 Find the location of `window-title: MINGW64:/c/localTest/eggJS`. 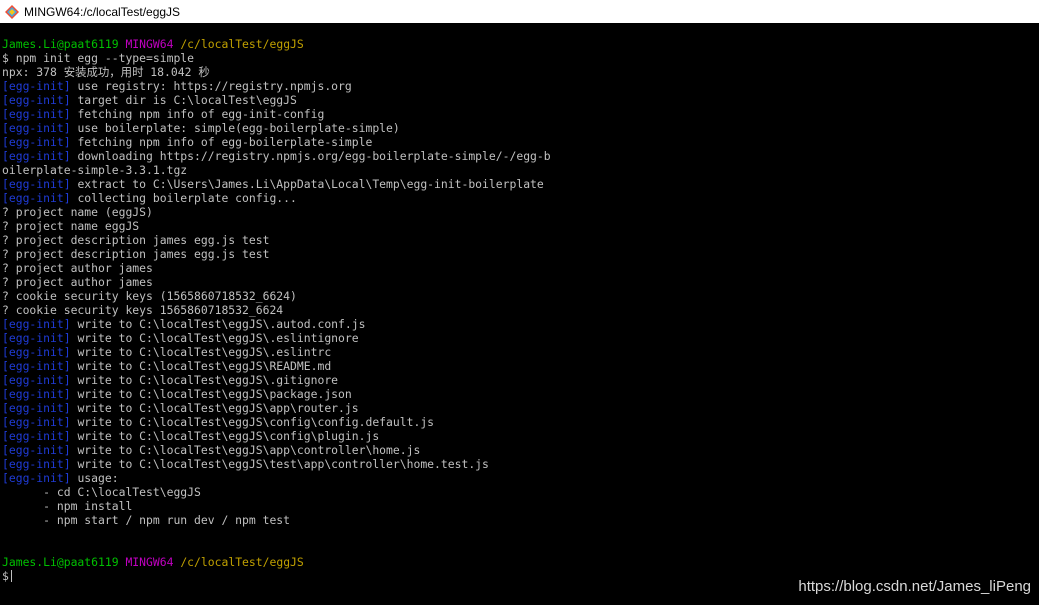

window-title: MINGW64:/c/localTest/eggJS is located at coordinates (102, 11).